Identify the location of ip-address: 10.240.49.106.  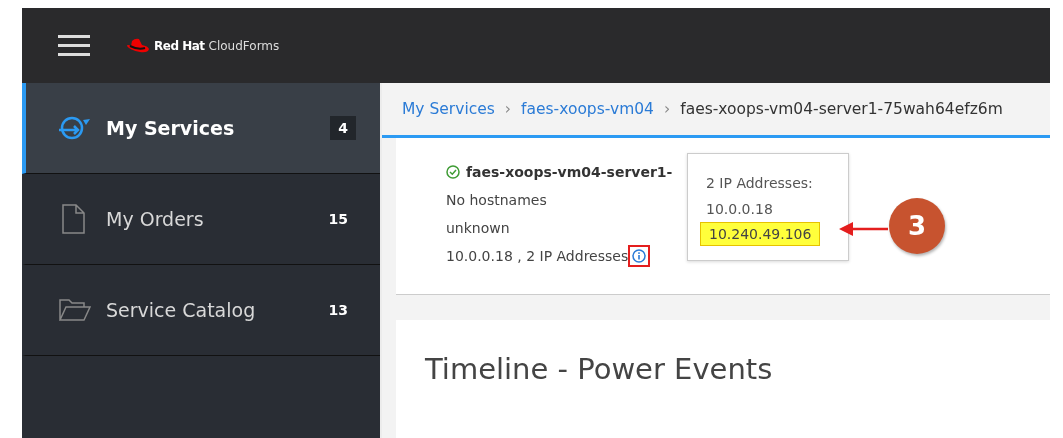
(760, 234).